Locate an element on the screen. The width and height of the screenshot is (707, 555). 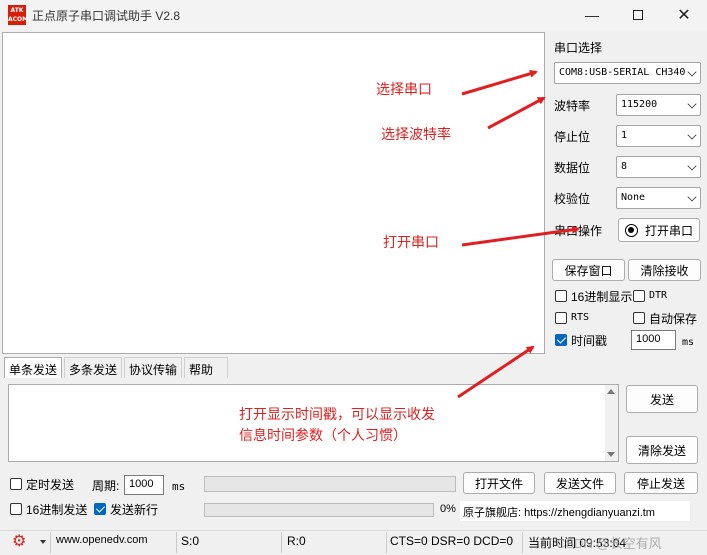
timed-send-label: 定时发送 is located at coordinates (50, 485).